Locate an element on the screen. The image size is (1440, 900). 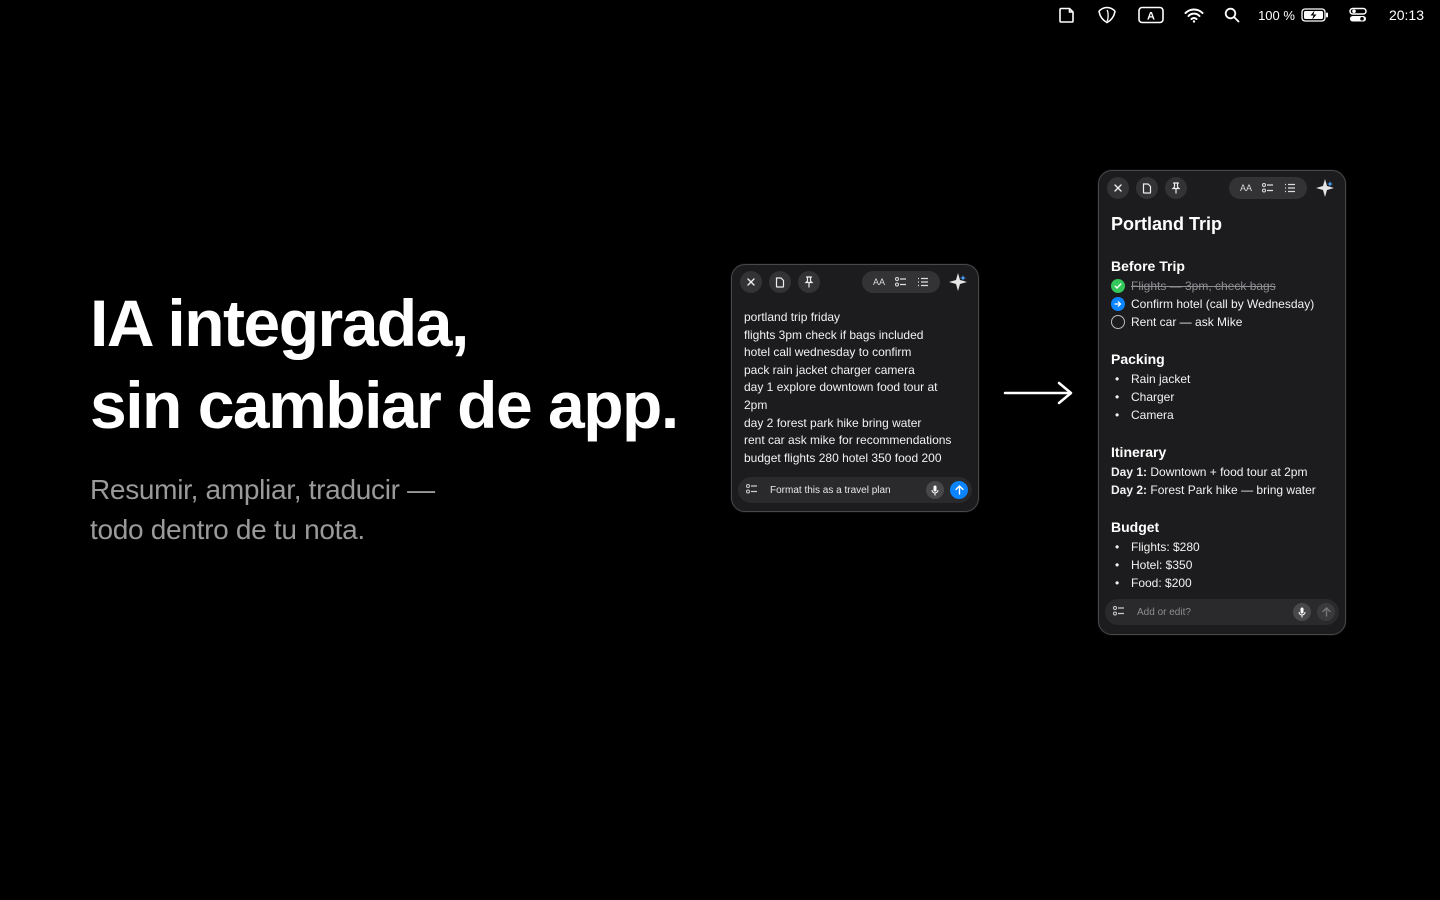
checklist-item-label: Confirm hotel (call by Wednesday) is located at coordinates (1223, 304).